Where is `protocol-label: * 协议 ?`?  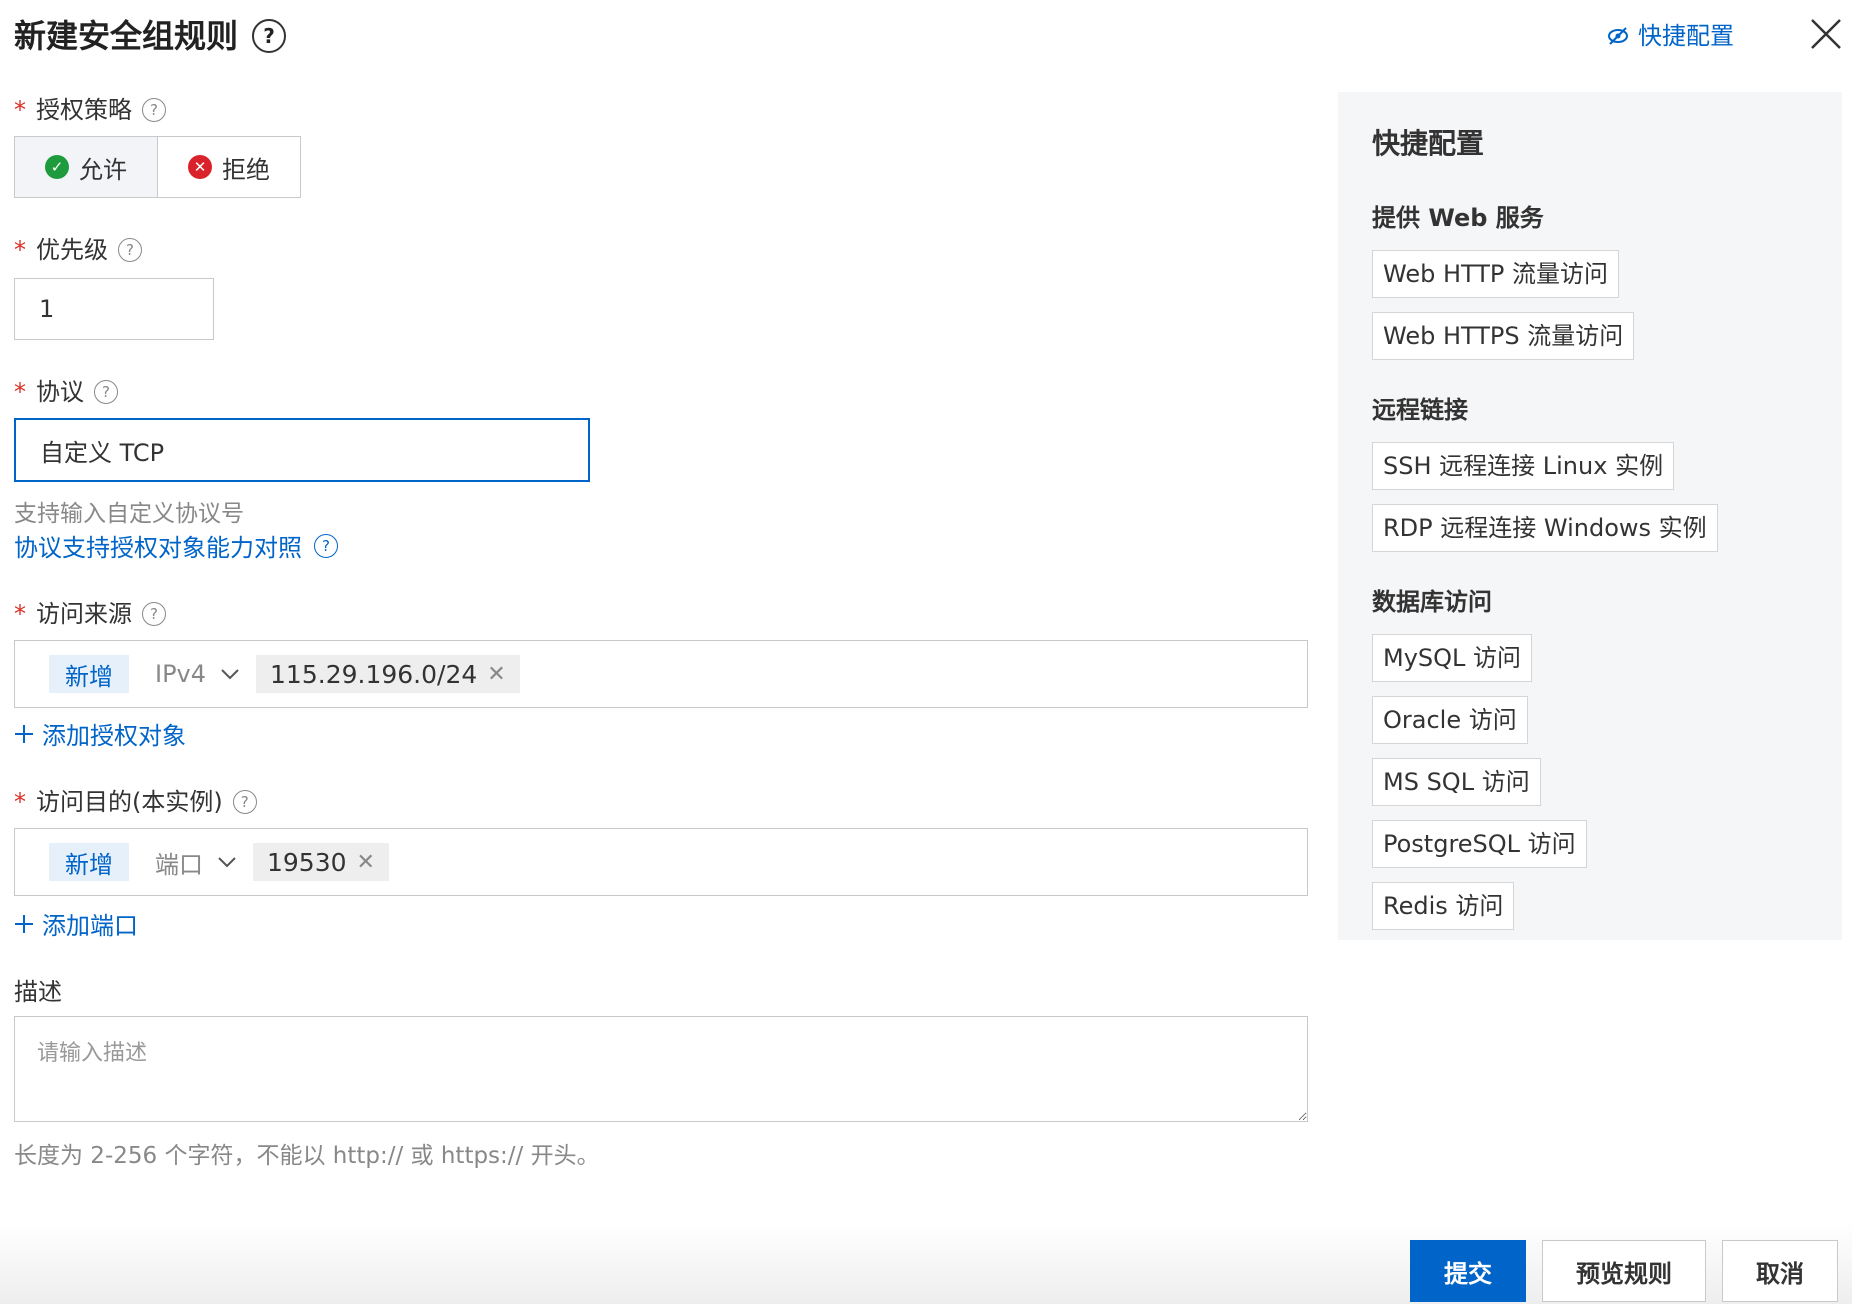 protocol-label: * 协议 ? is located at coordinates (66, 392).